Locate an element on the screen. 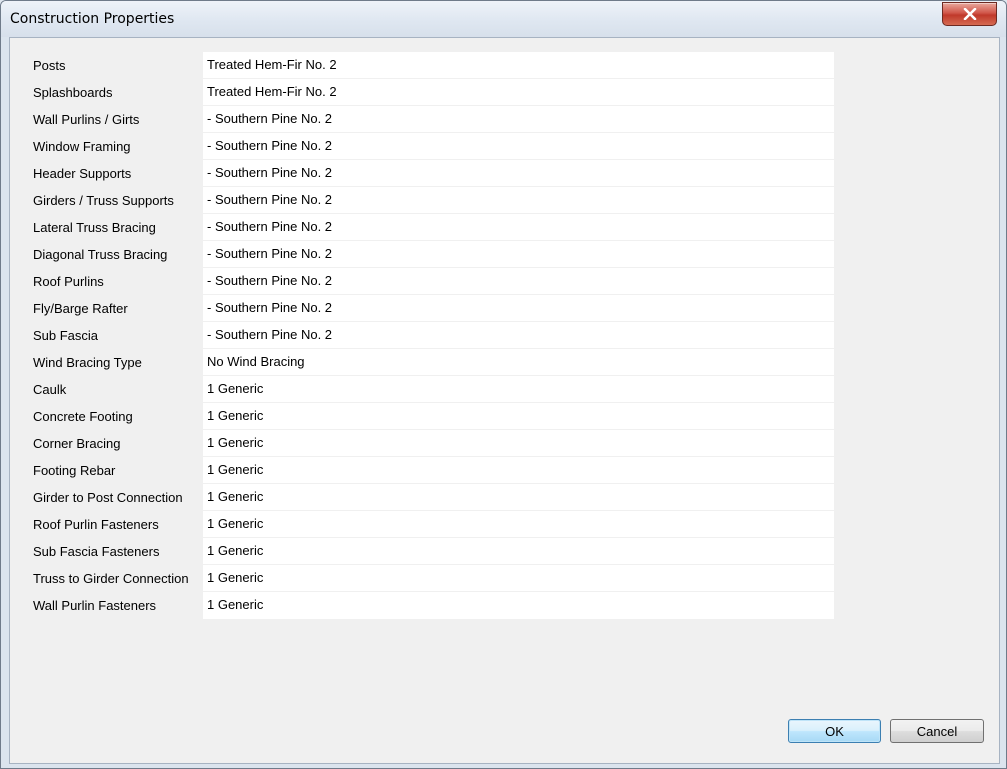  property-row: Roof Purlins - Southern Pine No. 2 is located at coordinates (434, 281).